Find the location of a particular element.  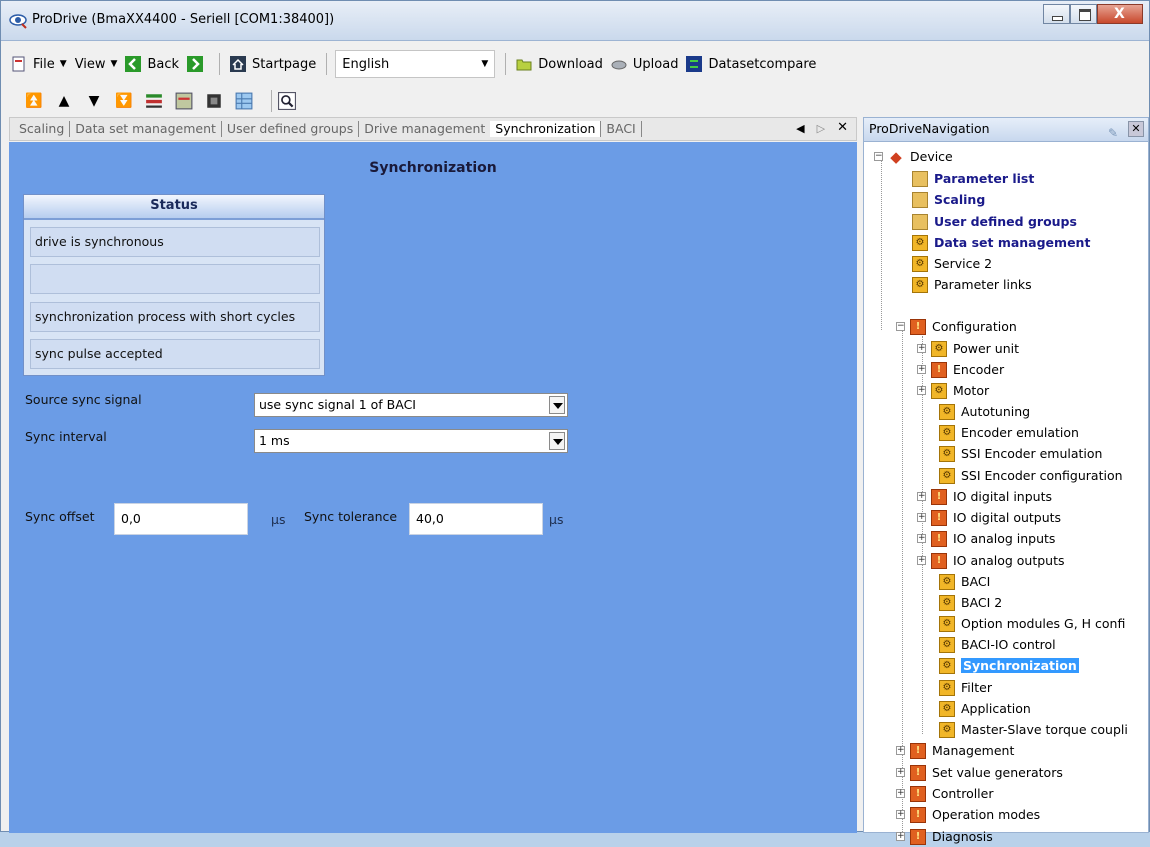

datasetcompare-label: Datasetcompare is located at coordinates (762, 64).